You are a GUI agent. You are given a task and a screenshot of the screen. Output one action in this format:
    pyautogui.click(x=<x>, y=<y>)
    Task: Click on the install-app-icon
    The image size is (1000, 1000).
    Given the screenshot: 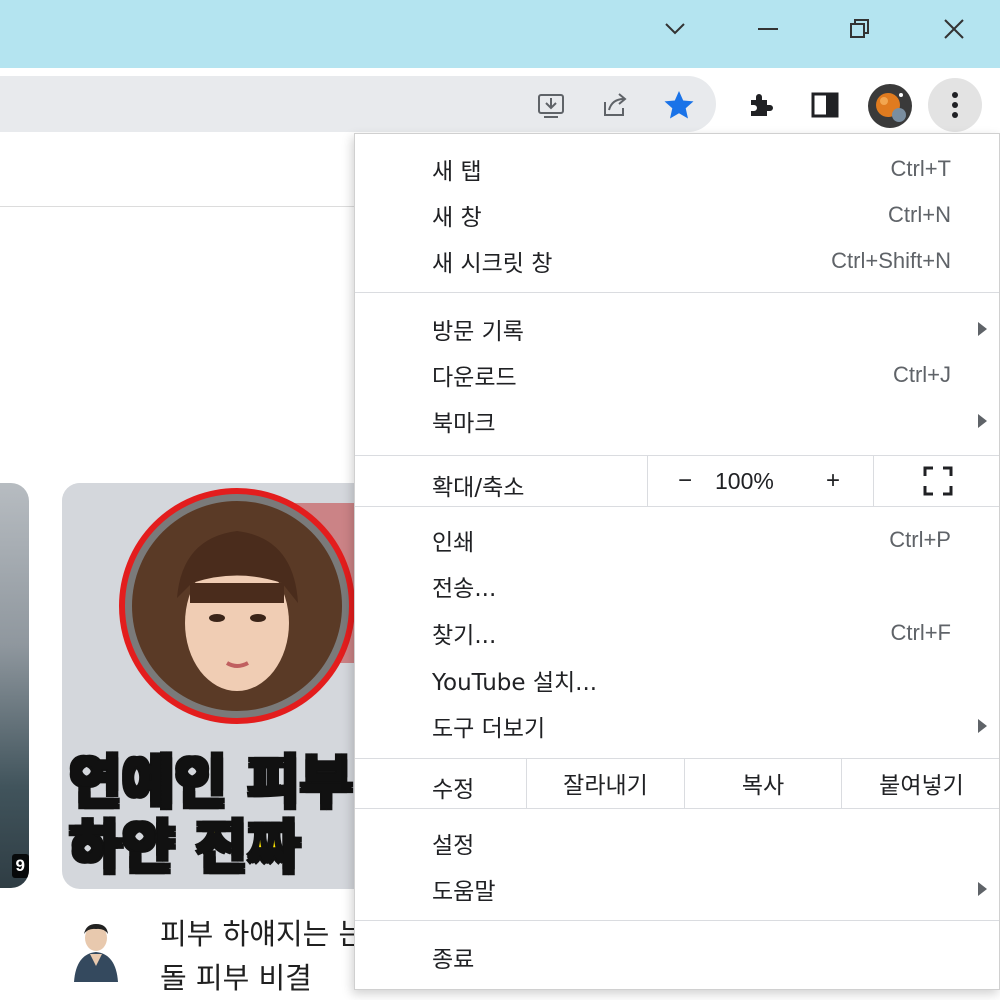 What is the action you would take?
    pyautogui.click(x=551, y=105)
    